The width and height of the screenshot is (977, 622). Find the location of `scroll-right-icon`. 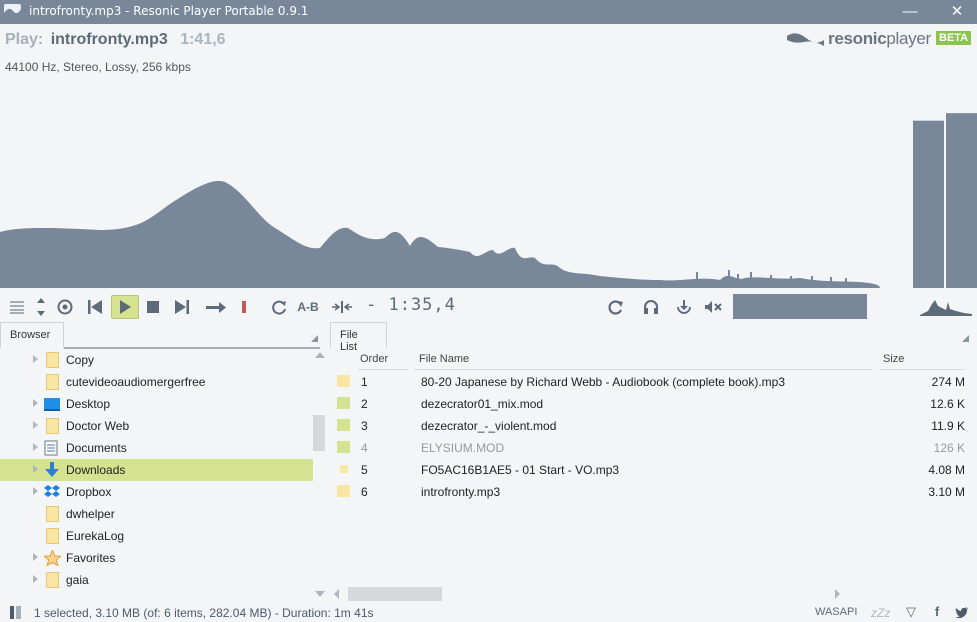

scroll-right-icon is located at coordinates (837, 594).